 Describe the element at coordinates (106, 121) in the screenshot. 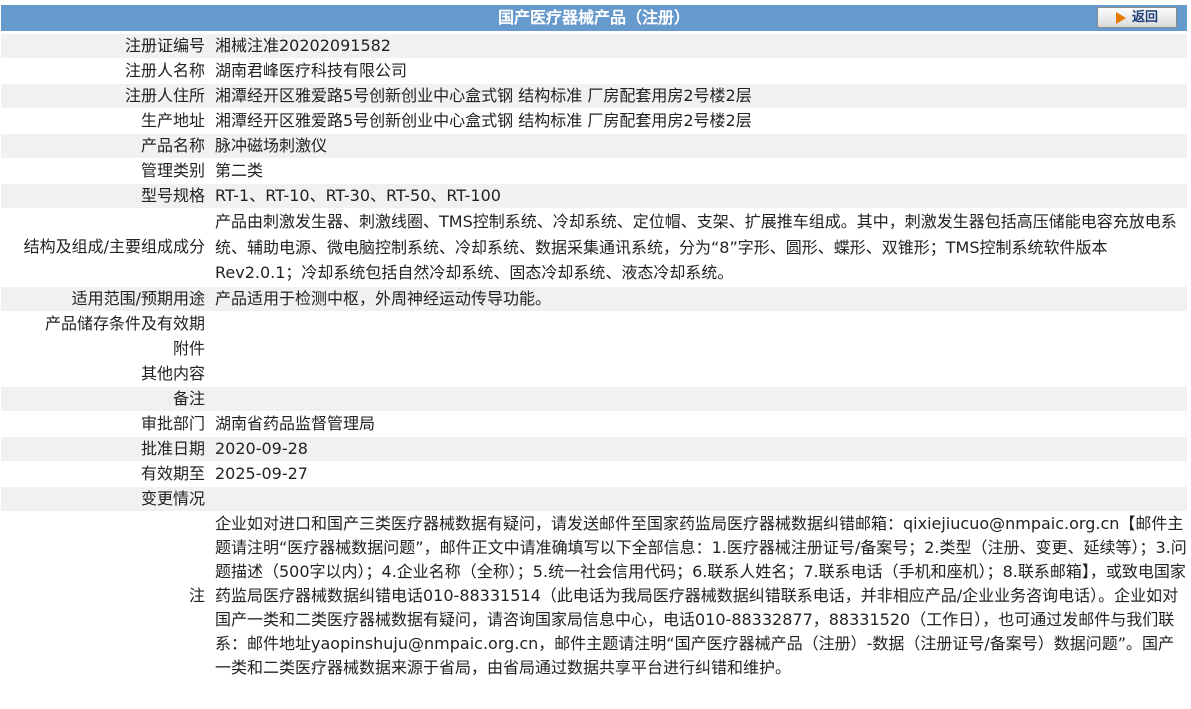

I see `row-label: 生产地址` at that location.